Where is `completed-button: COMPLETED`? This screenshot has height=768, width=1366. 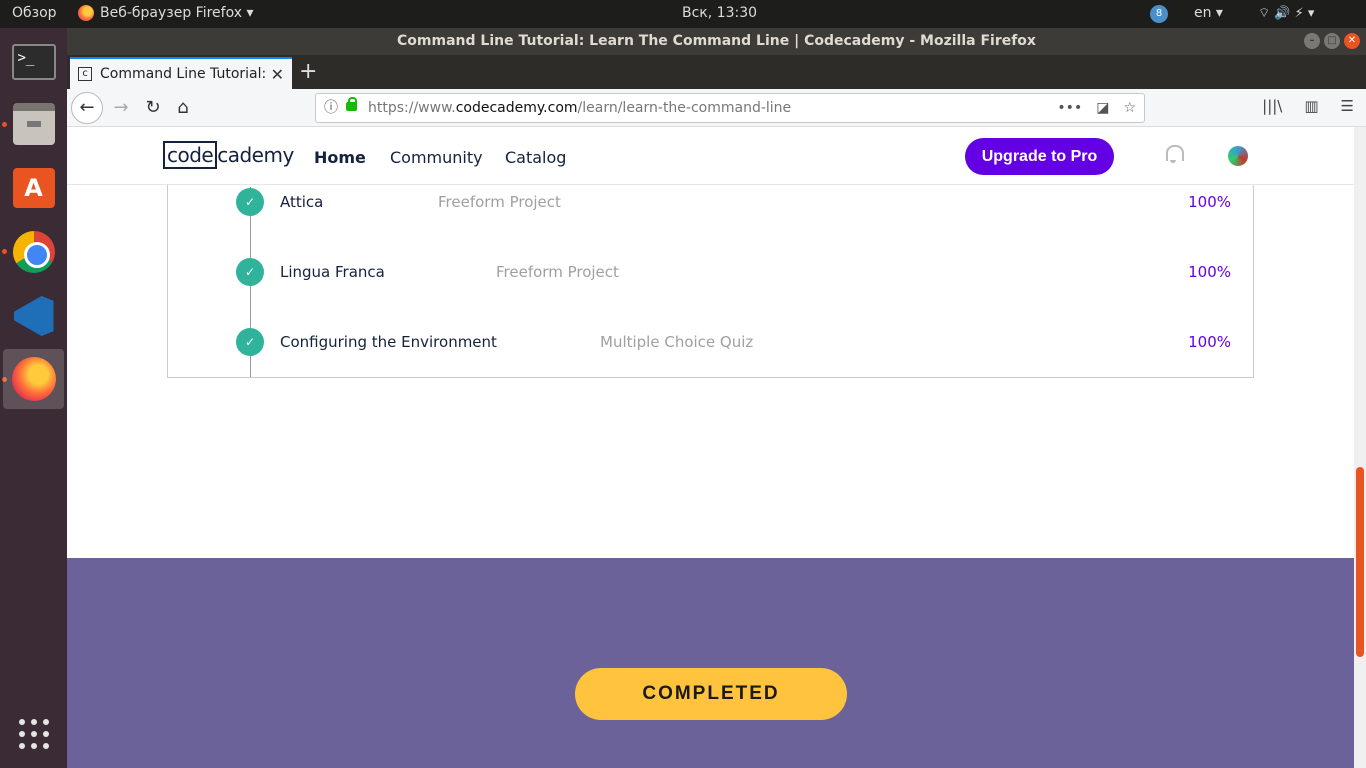 completed-button: COMPLETED is located at coordinates (711, 694).